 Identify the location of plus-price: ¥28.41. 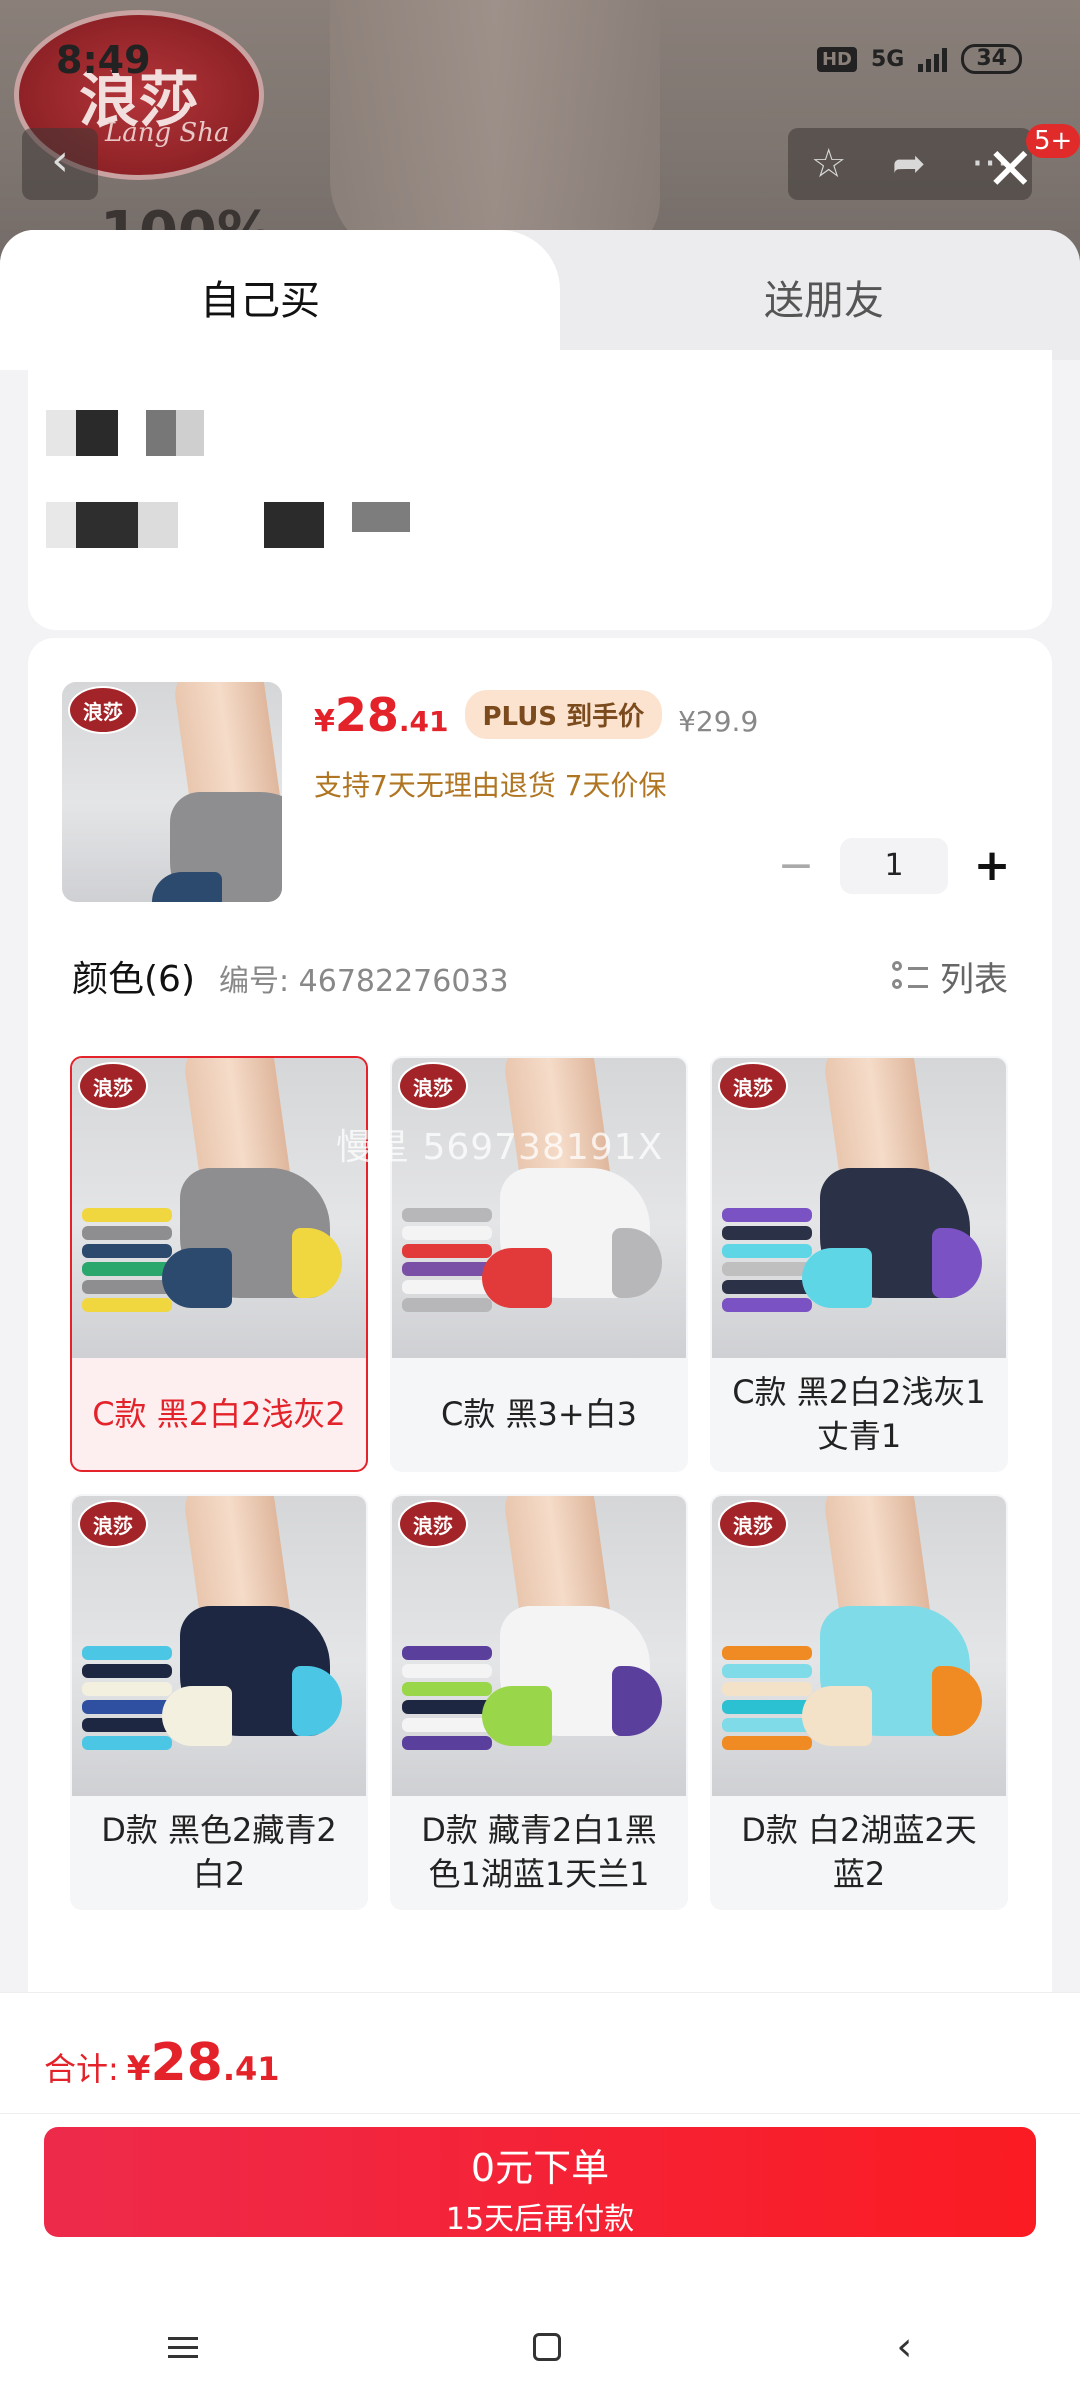
(381, 715).